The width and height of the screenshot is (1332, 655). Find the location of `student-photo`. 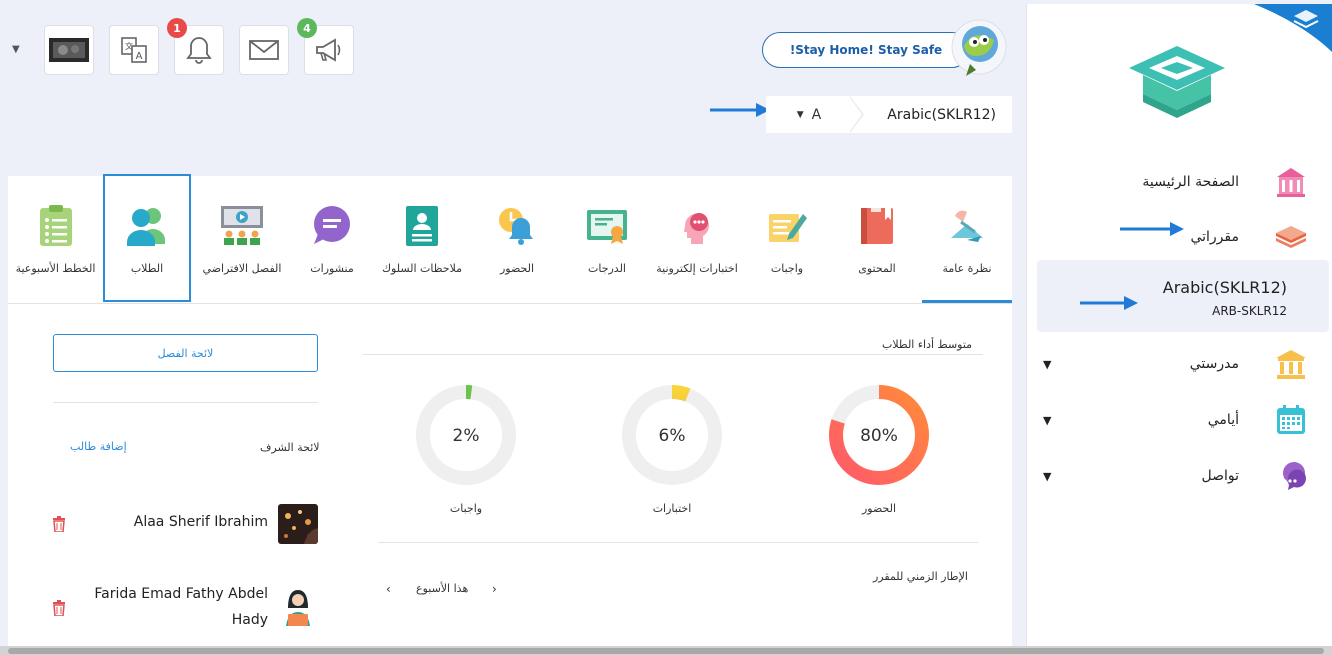

student-photo is located at coordinates (298, 524).